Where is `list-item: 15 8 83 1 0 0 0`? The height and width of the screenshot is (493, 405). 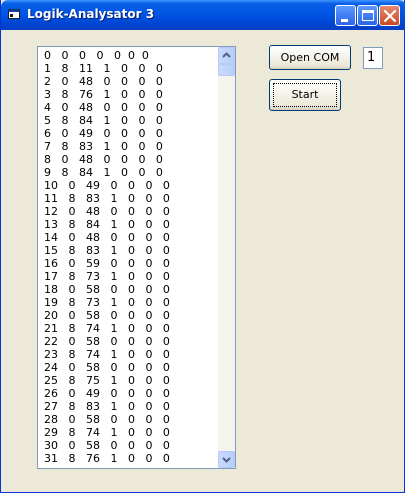
list-item: 15 8 83 1 0 0 0 is located at coordinates (107, 250).